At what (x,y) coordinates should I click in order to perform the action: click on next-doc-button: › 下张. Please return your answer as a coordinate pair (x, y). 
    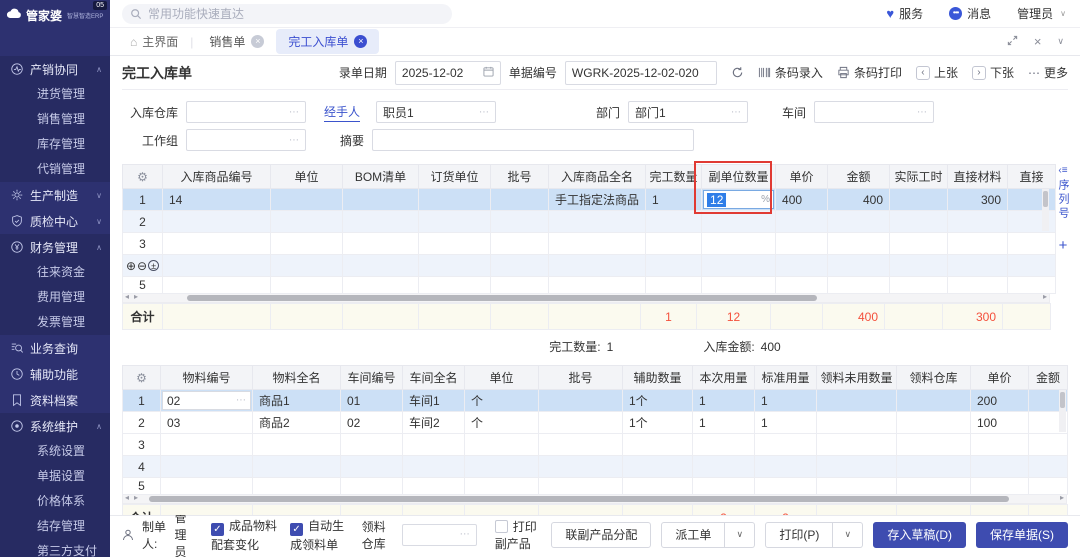
    Looking at the image, I should click on (992, 72).